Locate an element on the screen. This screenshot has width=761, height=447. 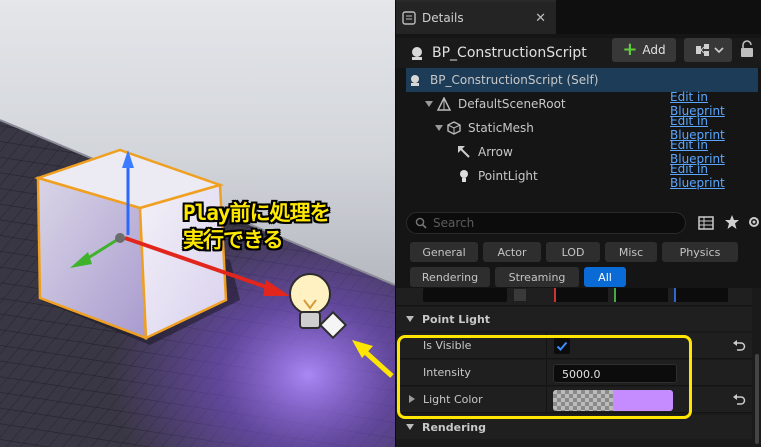
tab-label: Details is located at coordinates (443, 18).